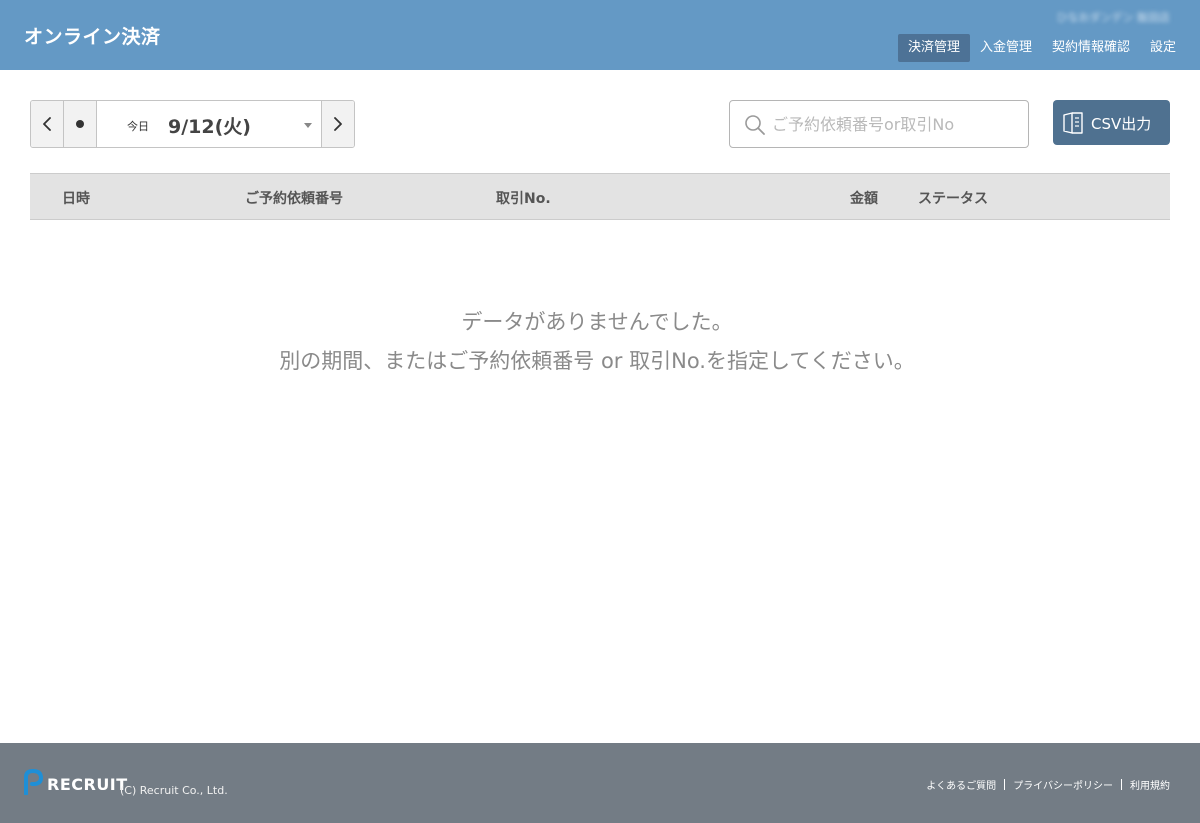  I want to click on column-status: ステータス, so click(953, 199).